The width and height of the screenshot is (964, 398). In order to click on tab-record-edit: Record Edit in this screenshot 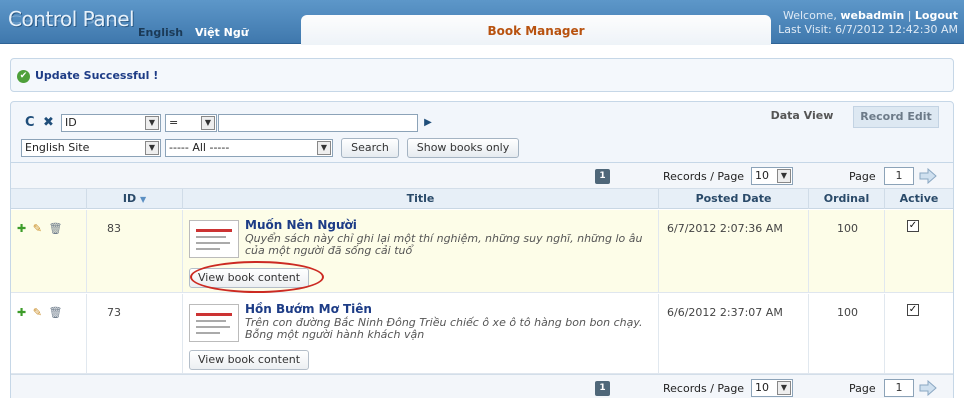, I will do `click(896, 117)`.